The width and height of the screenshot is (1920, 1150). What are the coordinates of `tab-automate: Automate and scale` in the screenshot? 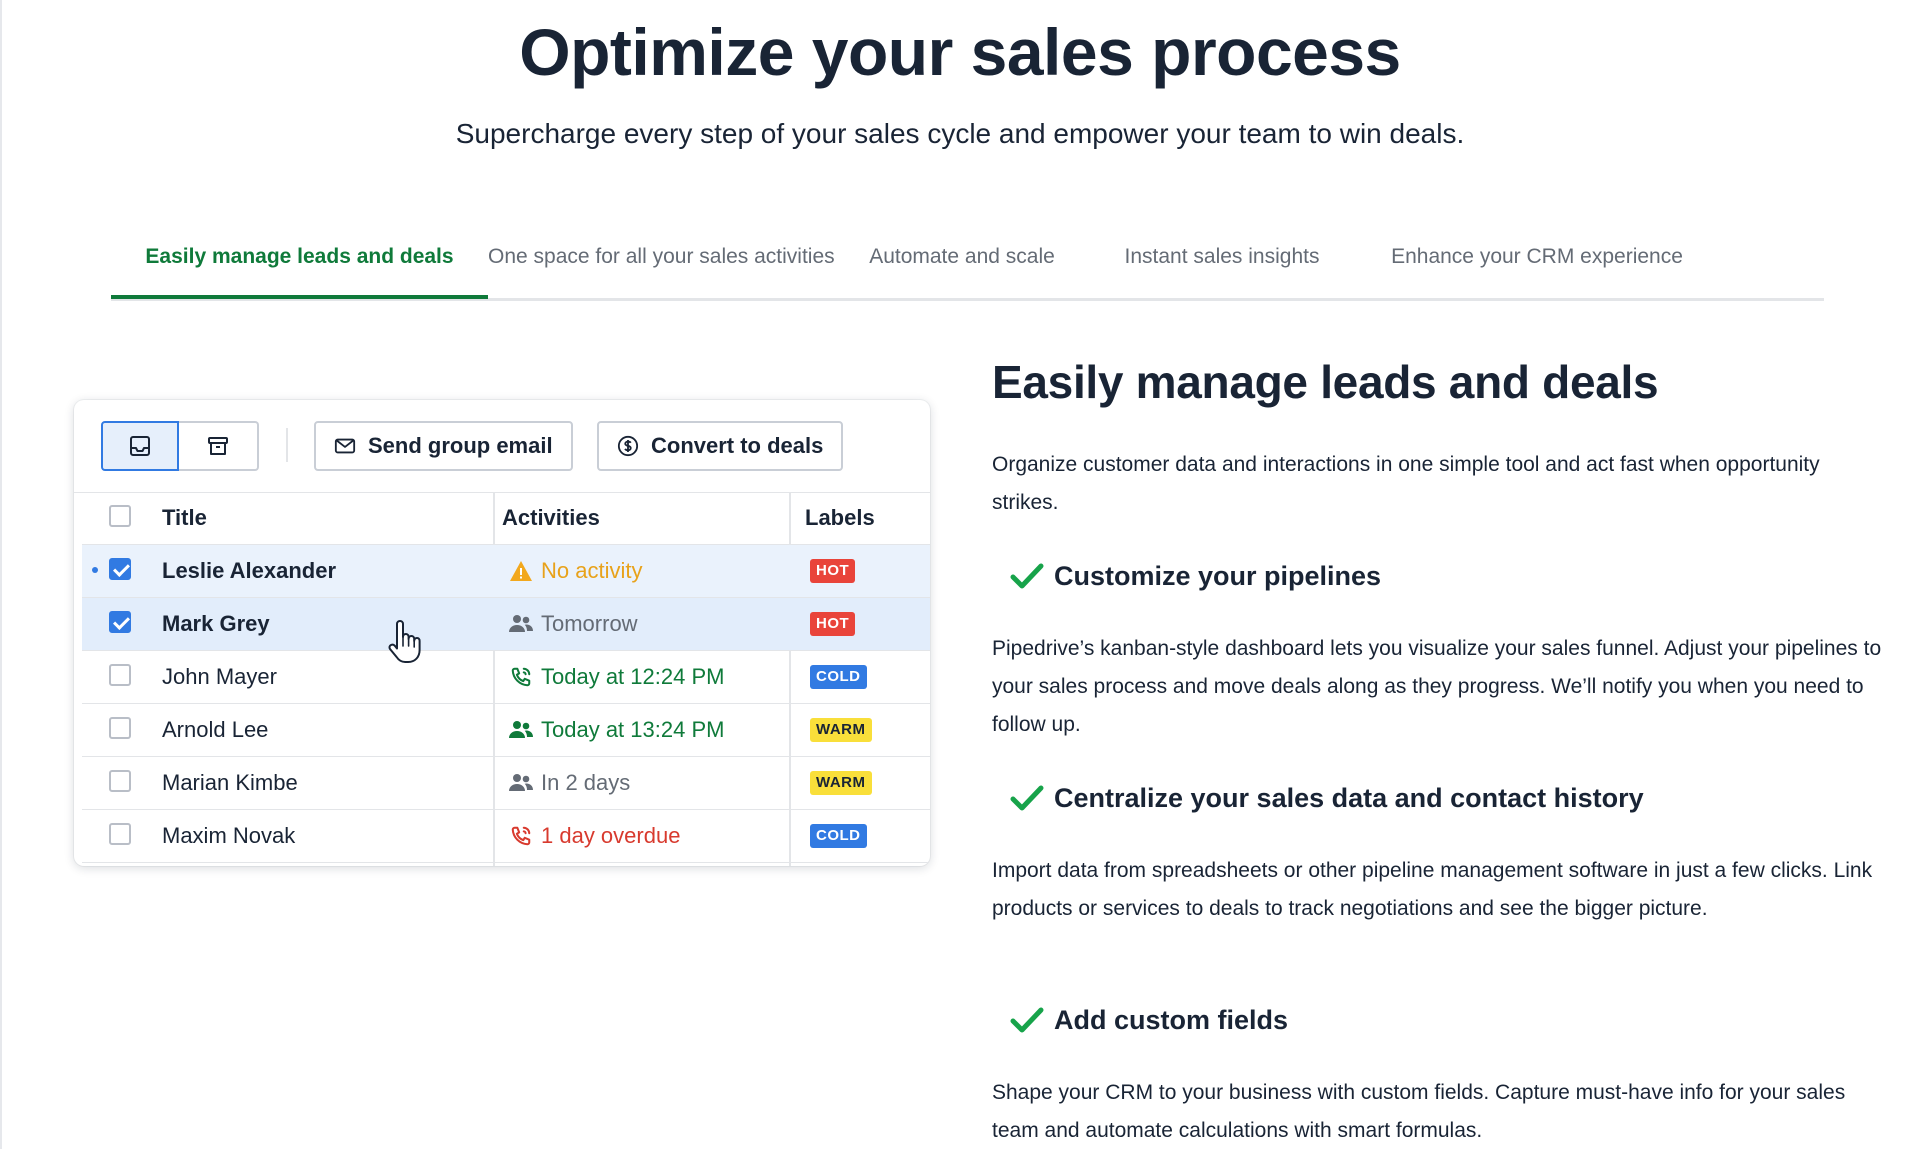 It's located at (962, 265).